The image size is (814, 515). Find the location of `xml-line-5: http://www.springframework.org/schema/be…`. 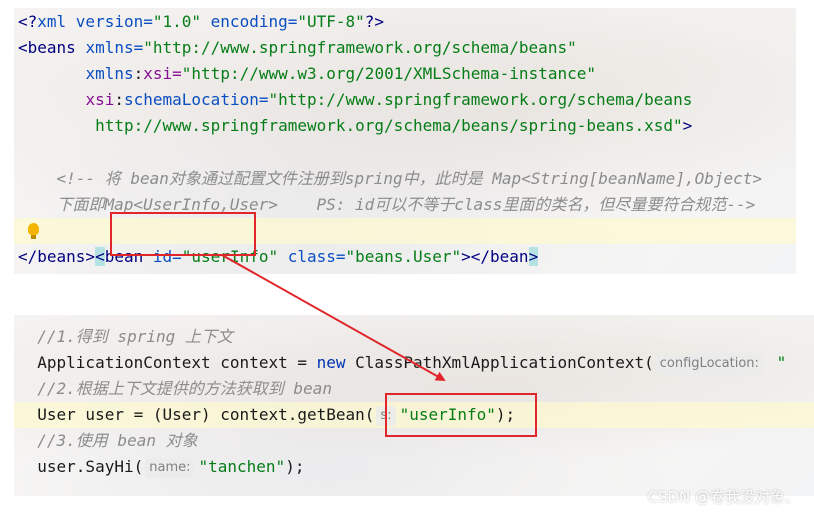

xml-line-5: http://www.springframework.org/schema/be… is located at coordinates (394, 125).